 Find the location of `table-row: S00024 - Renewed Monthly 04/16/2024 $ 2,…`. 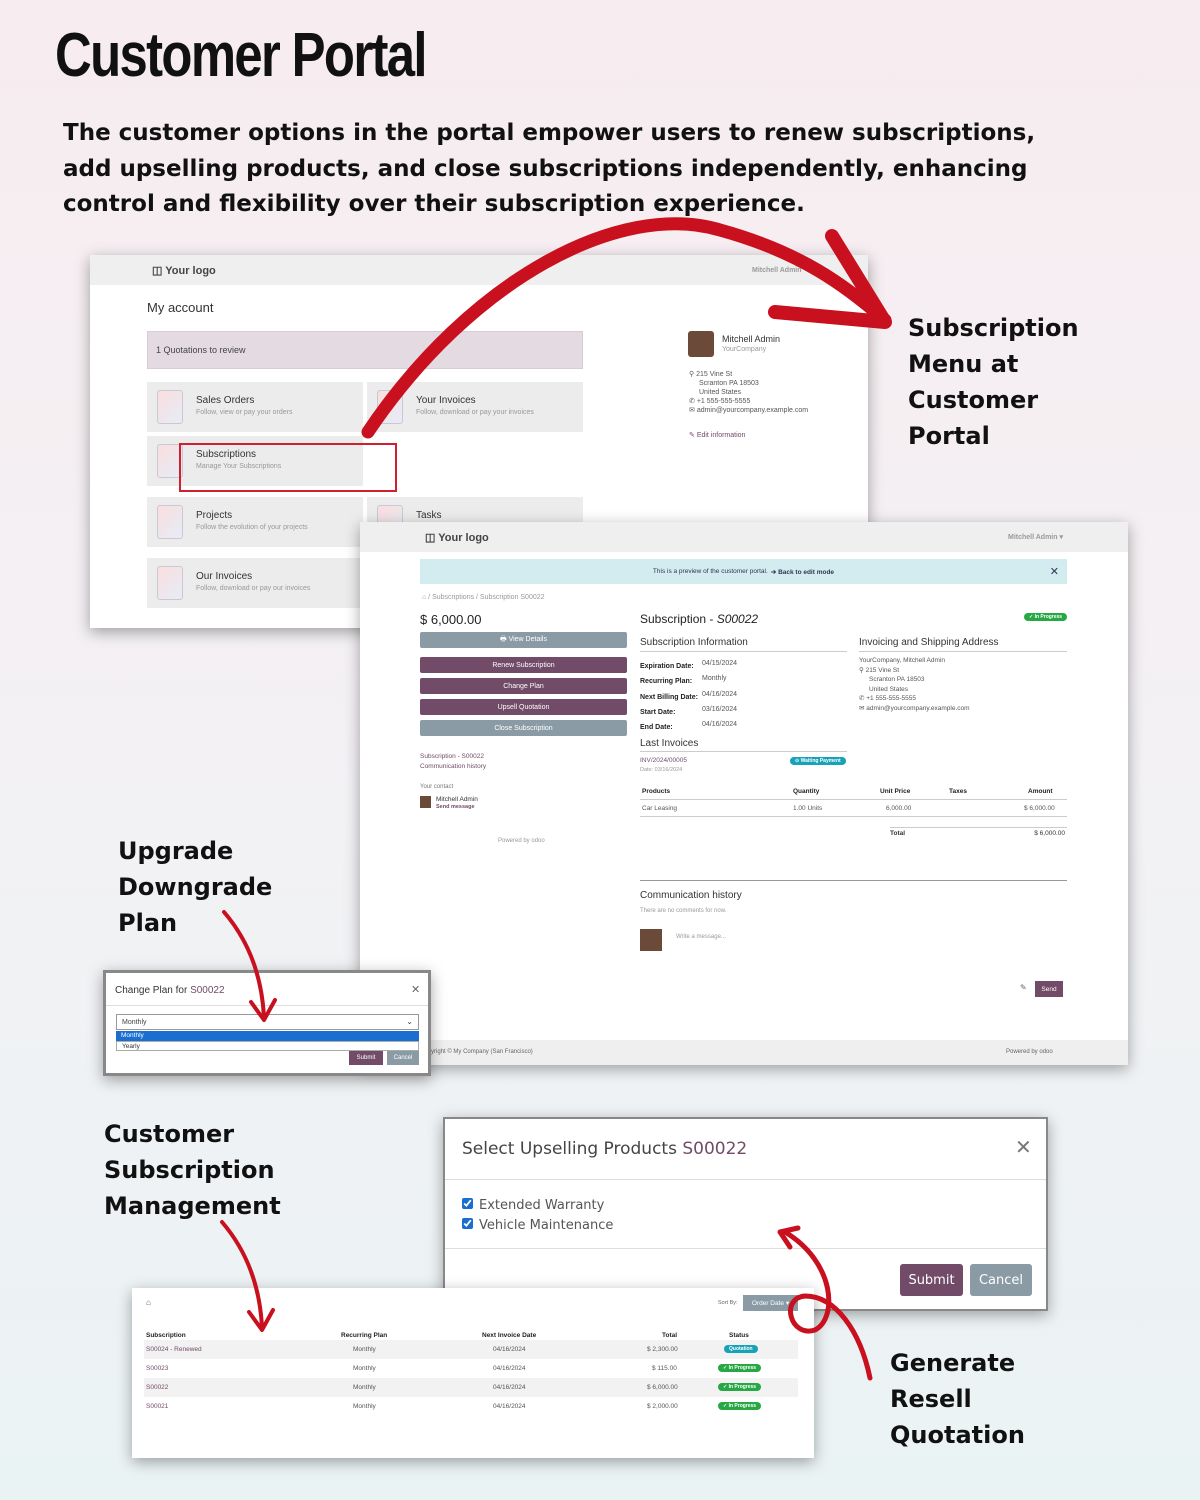

table-row: S00024 - Renewed Monthly 04/16/2024 $ 2,… is located at coordinates (471, 1349).